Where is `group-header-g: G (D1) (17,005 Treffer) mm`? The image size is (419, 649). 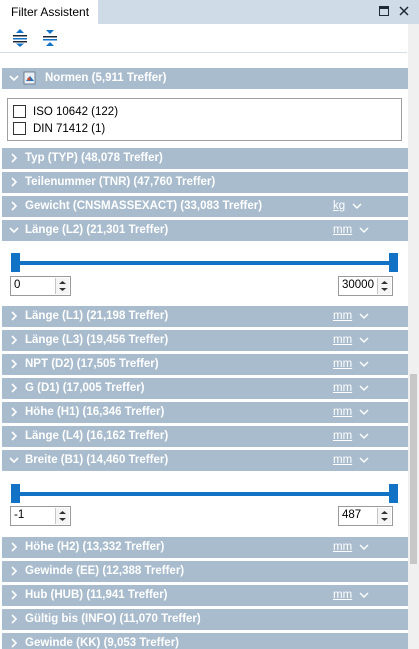 group-header-g: G (D1) (17,005 Treffer) mm is located at coordinates (205, 388).